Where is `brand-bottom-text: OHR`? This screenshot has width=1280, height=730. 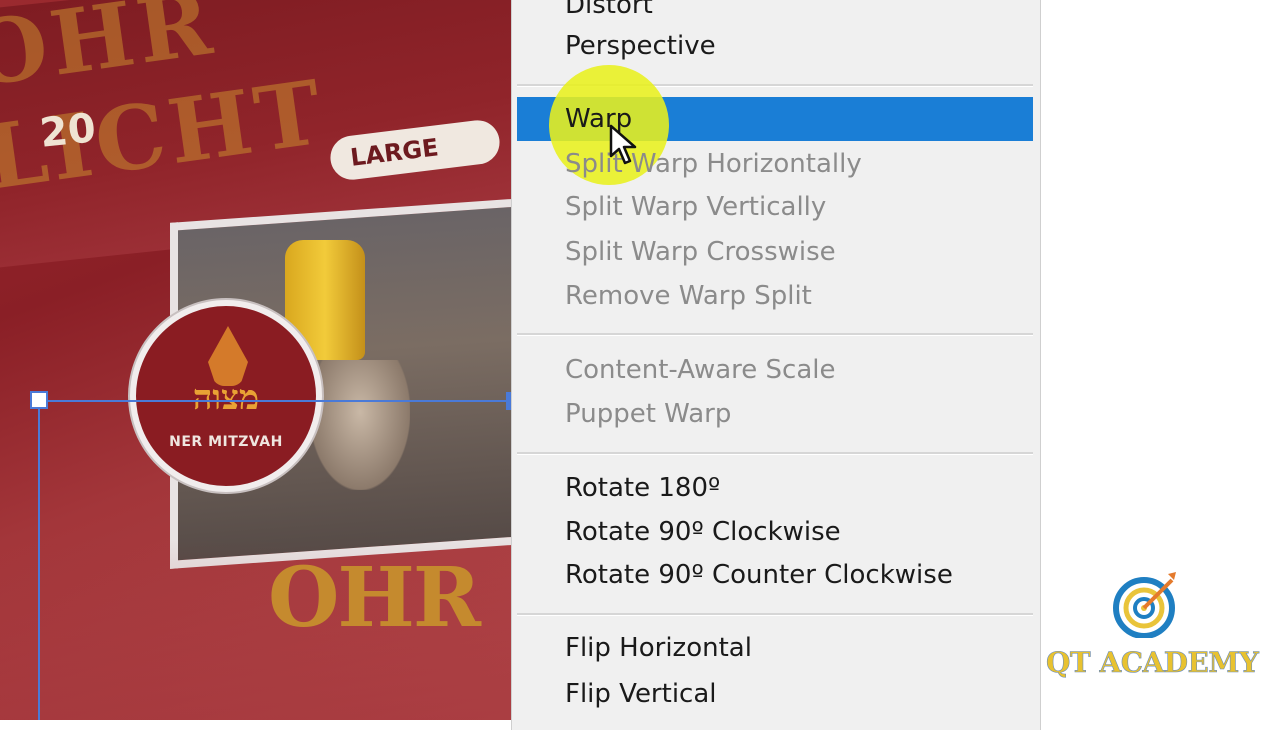
brand-bottom-text: OHR is located at coordinates (374, 598).